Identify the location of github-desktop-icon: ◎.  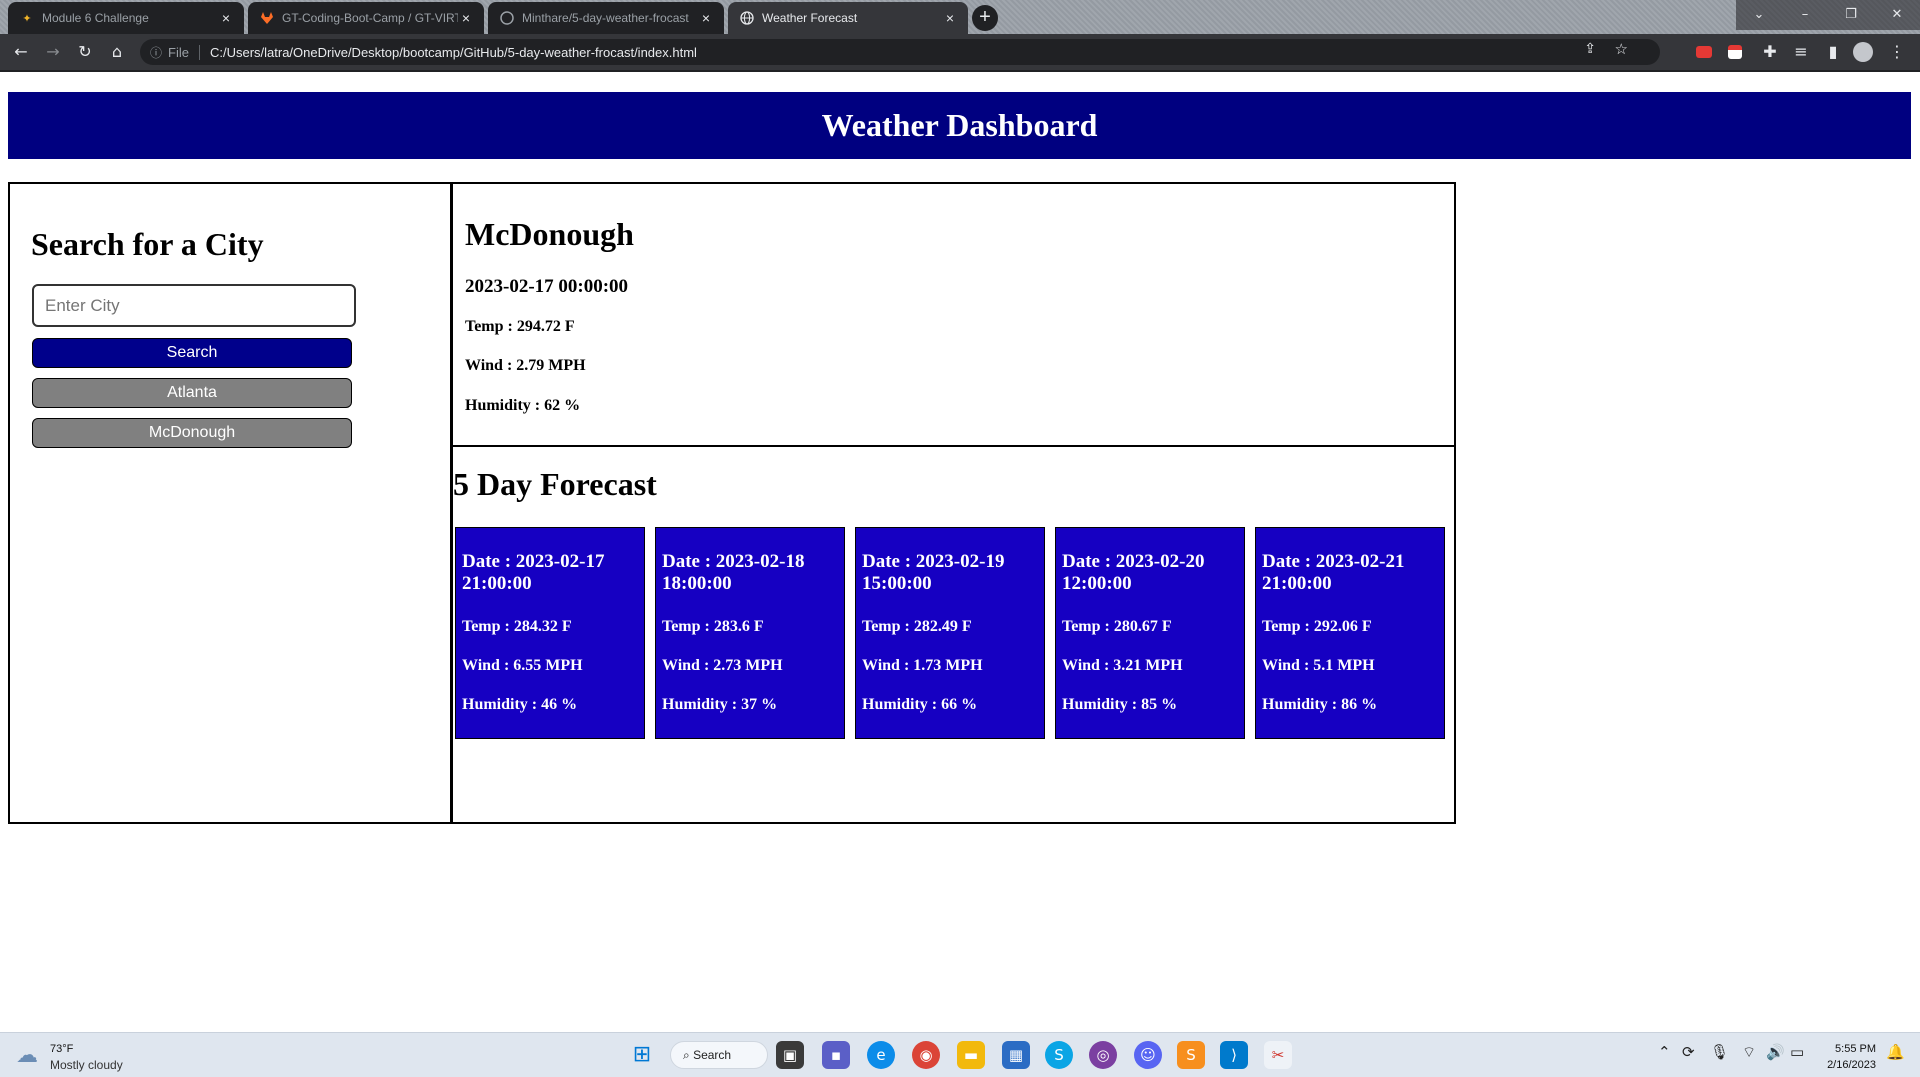
(1103, 1055).